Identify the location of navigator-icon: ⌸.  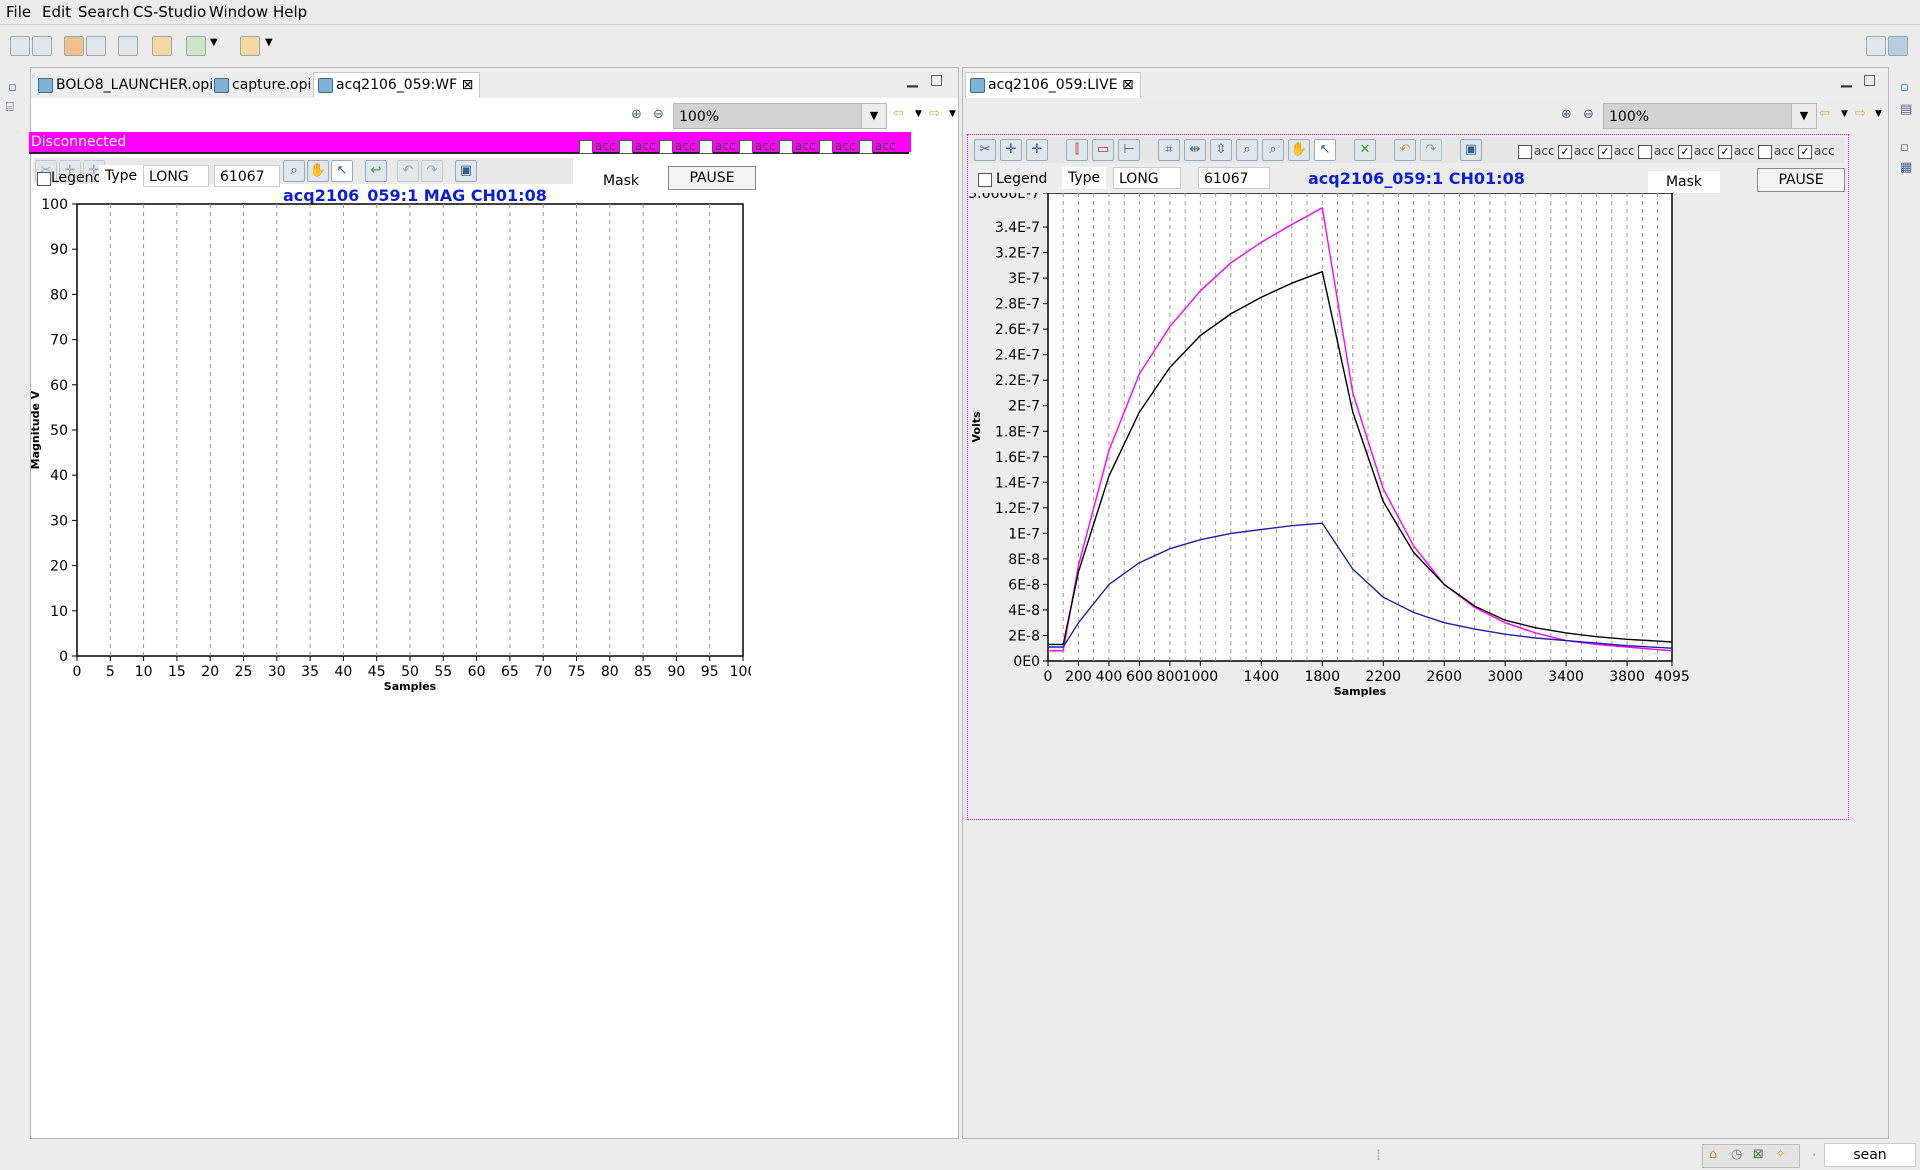
(10, 107).